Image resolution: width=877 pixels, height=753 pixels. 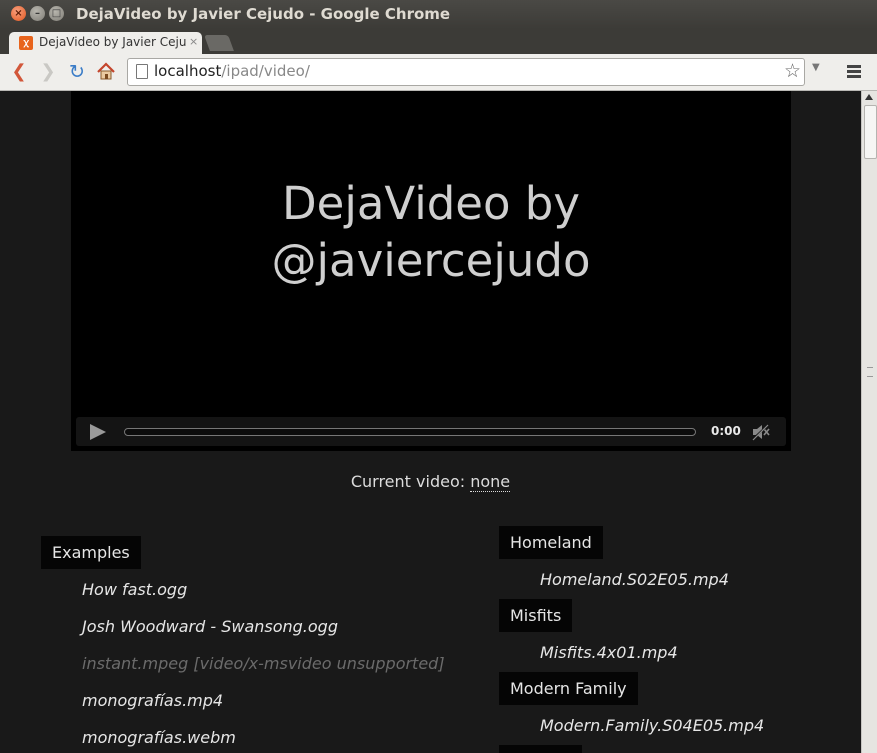 I want to click on file-item: monografías.webm, so click(x=159, y=737).